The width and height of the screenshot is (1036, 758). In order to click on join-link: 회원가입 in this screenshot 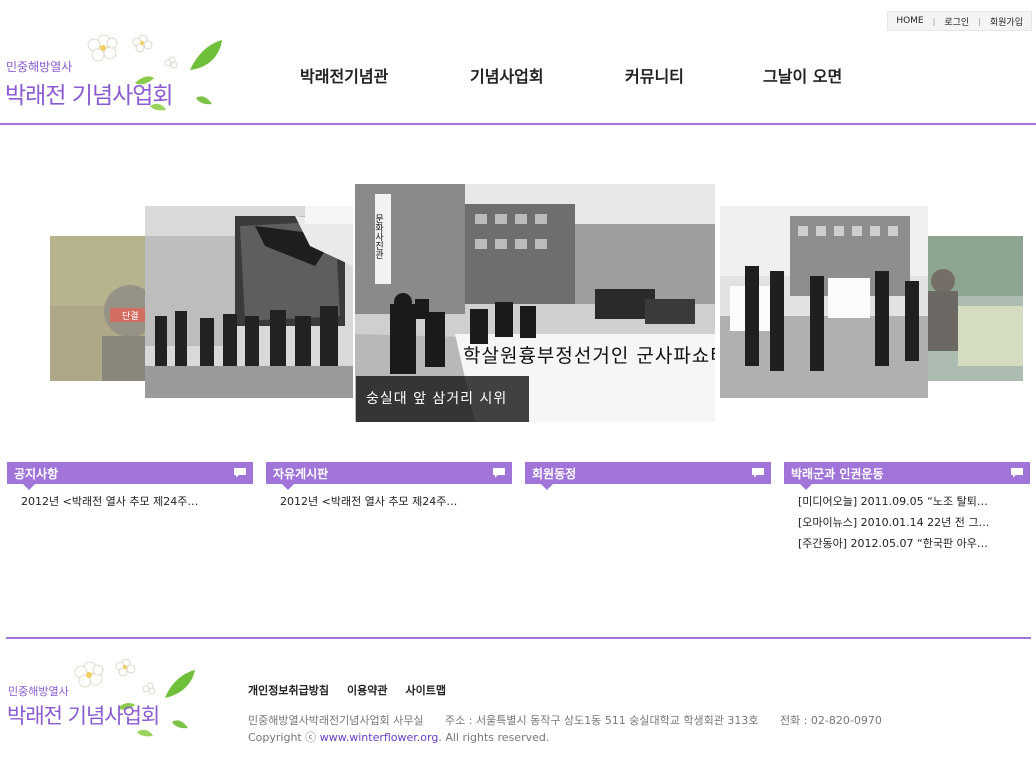, I will do `click(1006, 21)`.